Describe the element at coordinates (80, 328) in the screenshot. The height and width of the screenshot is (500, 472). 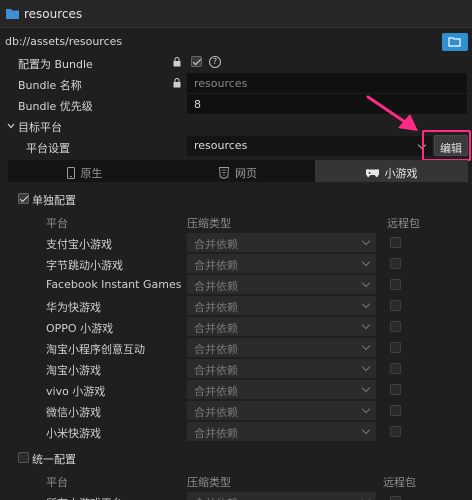
I see `platform-name: OPPO 小游戏` at that location.